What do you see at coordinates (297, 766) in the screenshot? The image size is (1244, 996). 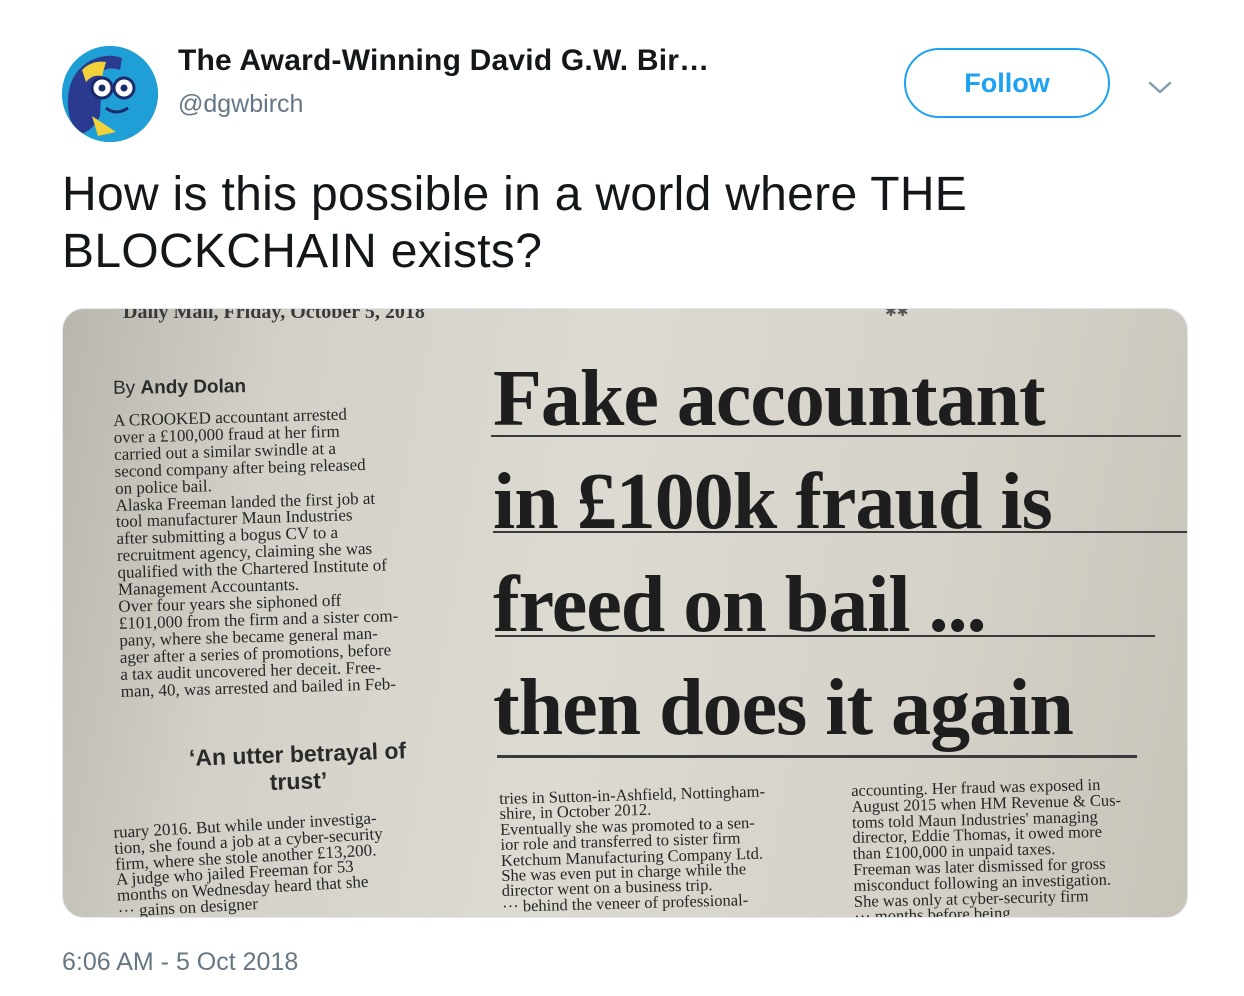 I see `article-subheading: ‘An utter betrayal of trust’` at bounding box center [297, 766].